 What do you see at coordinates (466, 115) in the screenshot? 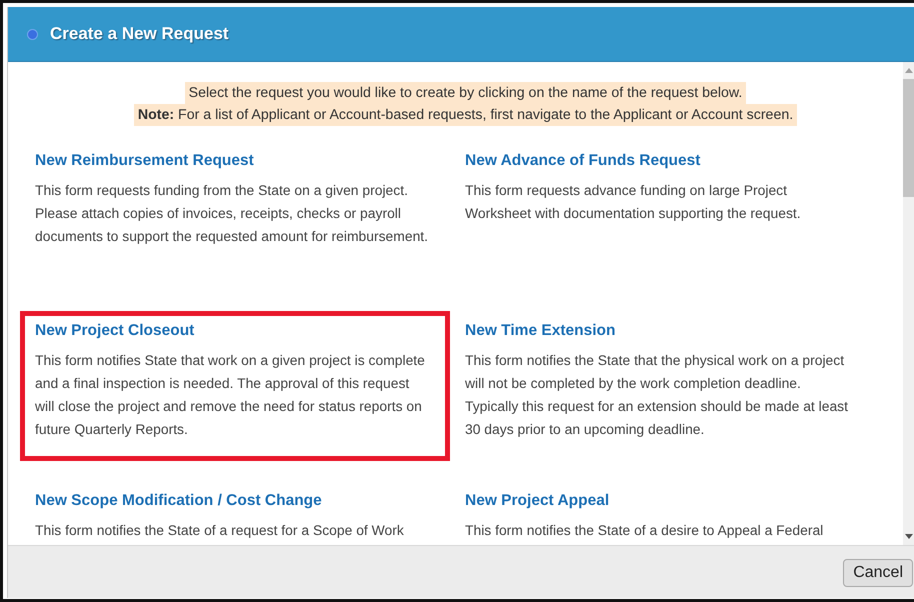
I see `note-text: Note: For a list of Applicant or Account-based requests, first navigate to the Applicant or Account screen.` at bounding box center [466, 115].